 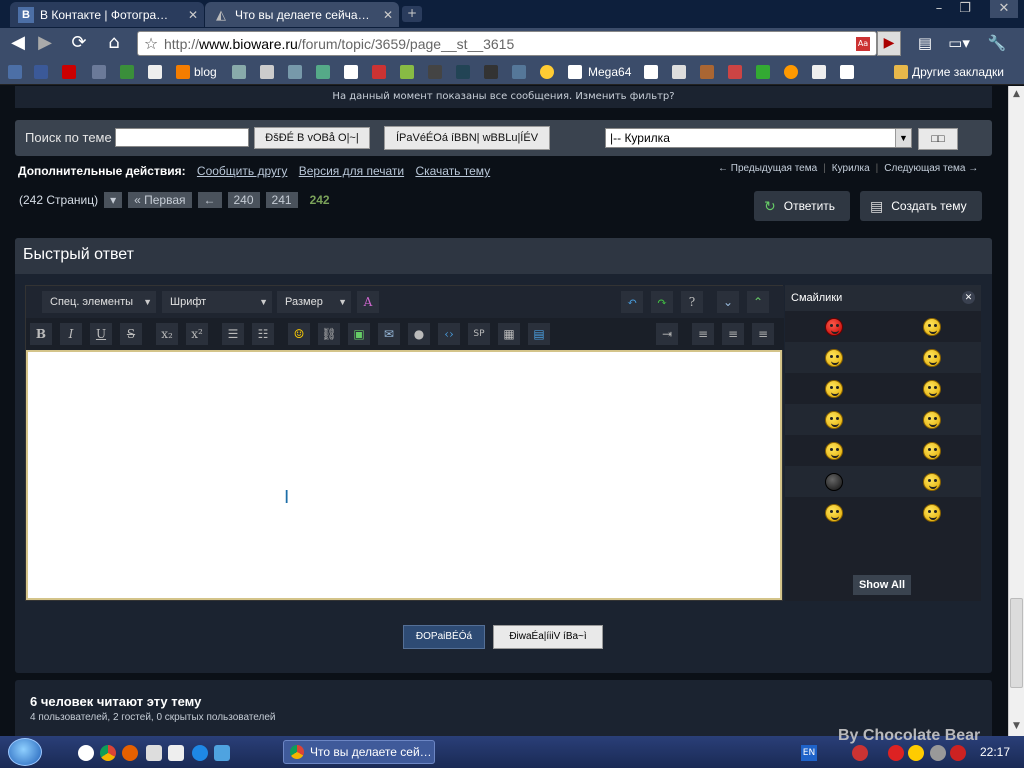 I want to click on reply-button: ↻ Ответить, so click(x=802, y=206).